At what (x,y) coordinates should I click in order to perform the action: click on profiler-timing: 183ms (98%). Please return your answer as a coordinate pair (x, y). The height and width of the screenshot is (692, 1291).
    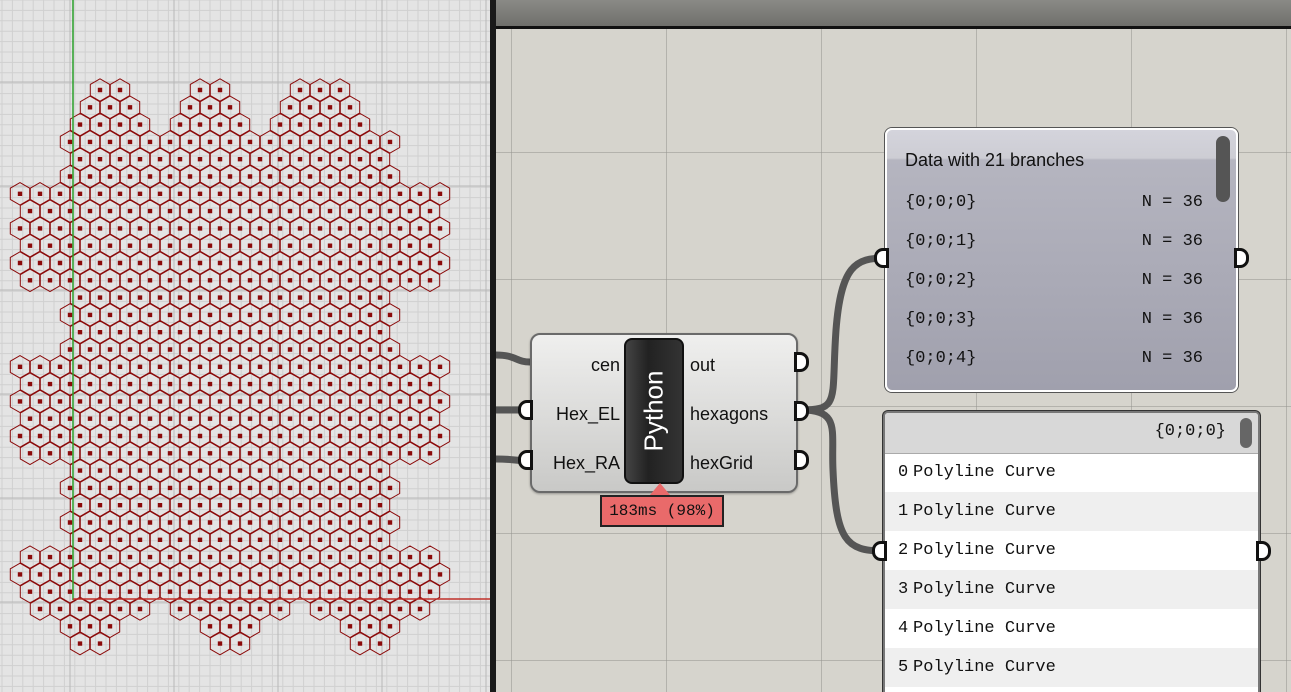
    Looking at the image, I should click on (662, 511).